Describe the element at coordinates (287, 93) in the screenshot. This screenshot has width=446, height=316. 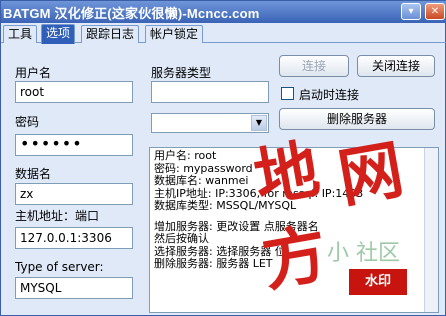
I see `autoconnect-checkbox` at that location.